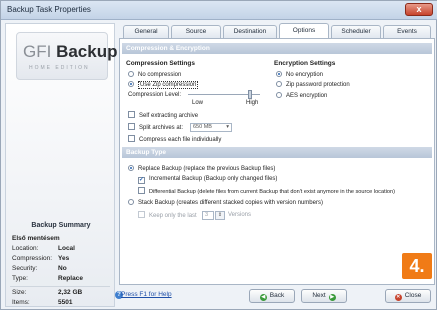 The height and width of the screenshot is (310, 437). Describe the element at coordinates (407, 32) in the screenshot. I see `tab-events: Events` at that location.